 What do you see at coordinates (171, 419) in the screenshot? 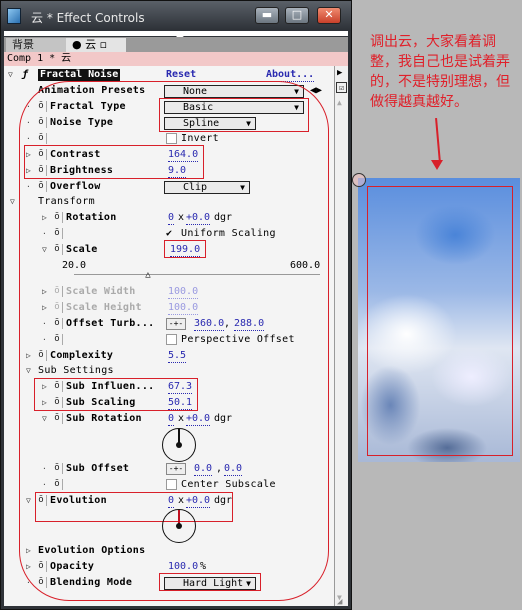
I see `sub-rotation-revolutions: 0` at bounding box center [171, 419].